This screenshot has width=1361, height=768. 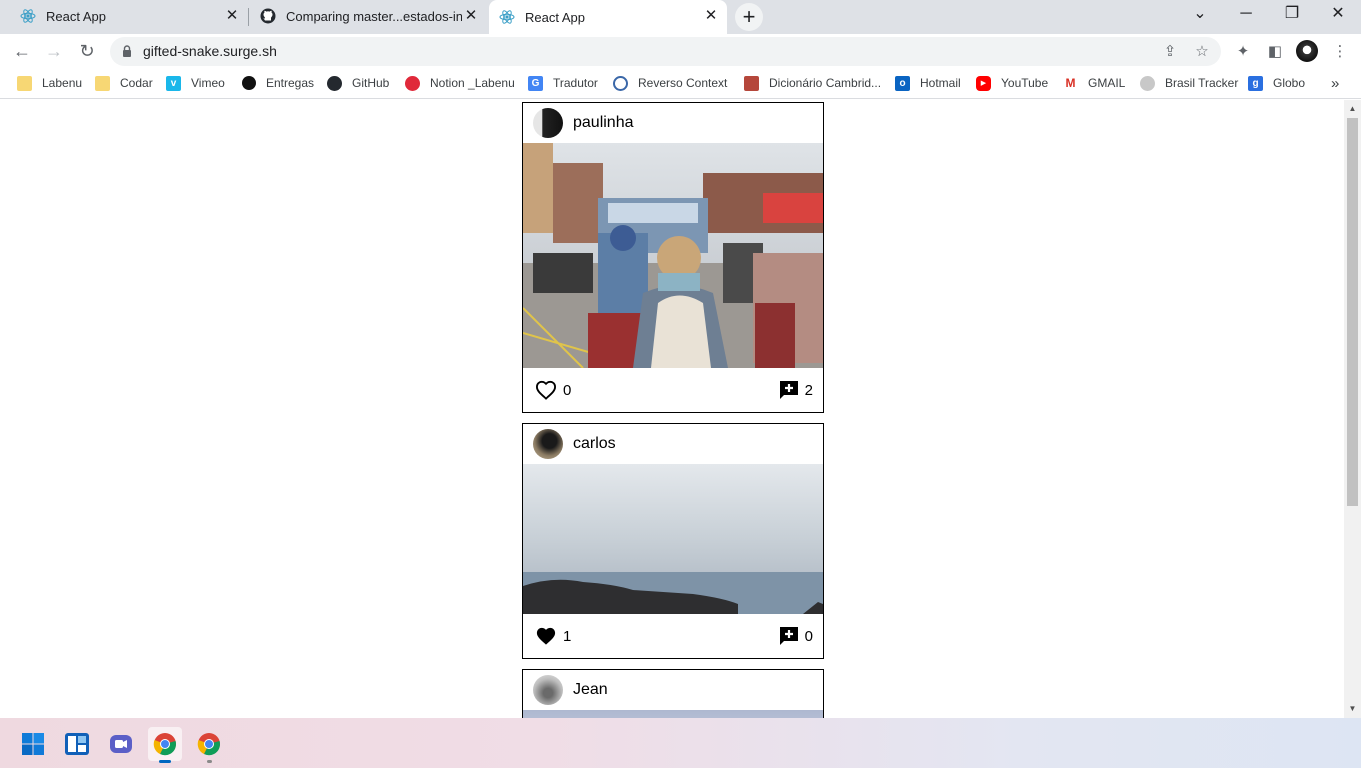 I want to click on bookmark-globo: g Globo, so click(x=1276, y=83).